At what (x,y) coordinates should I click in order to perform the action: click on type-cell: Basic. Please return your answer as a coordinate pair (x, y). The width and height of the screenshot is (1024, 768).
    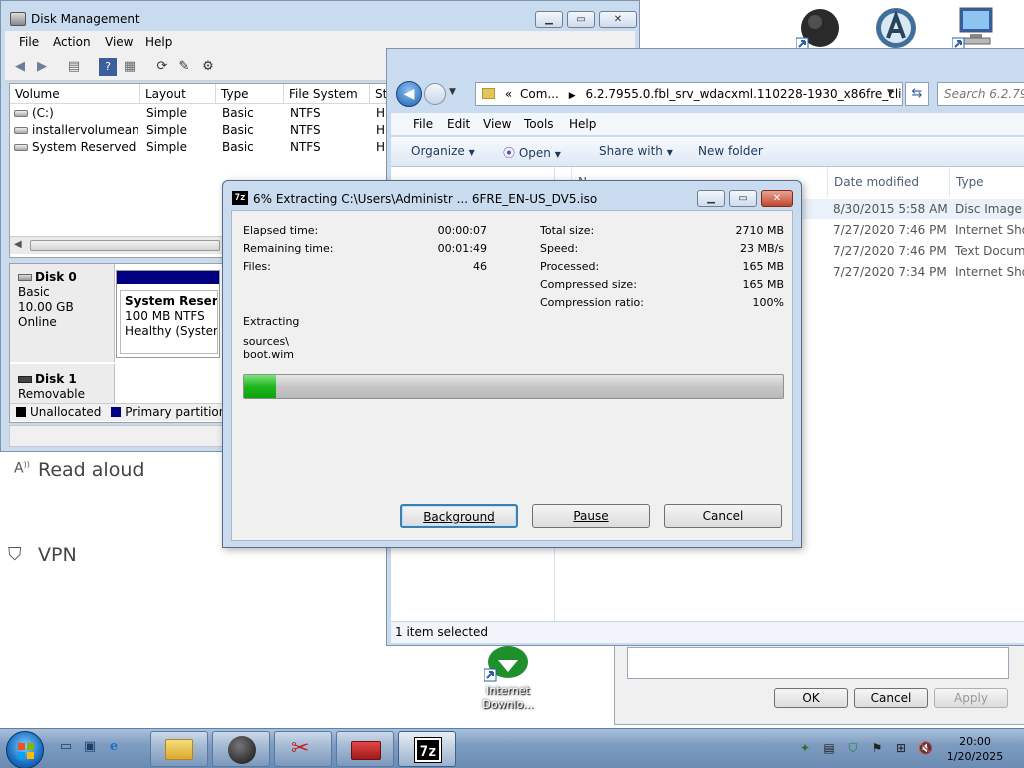
    Looking at the image, I should click on (238, 130).